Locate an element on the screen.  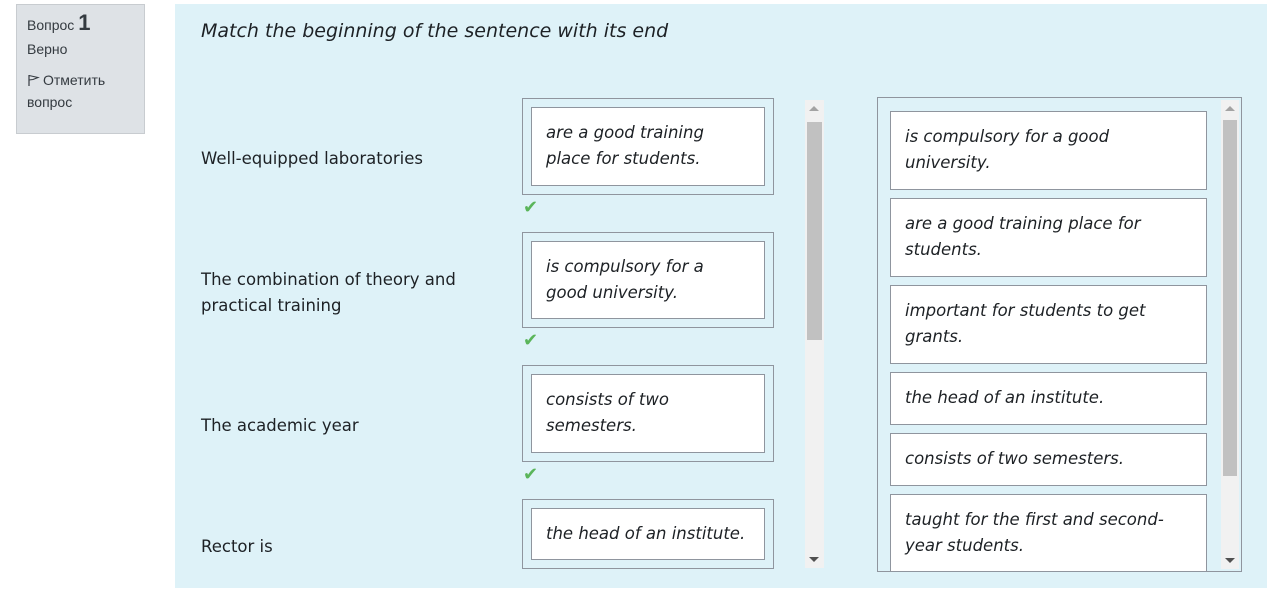
question-label: Вопрос is located at coordinates (51, 25).